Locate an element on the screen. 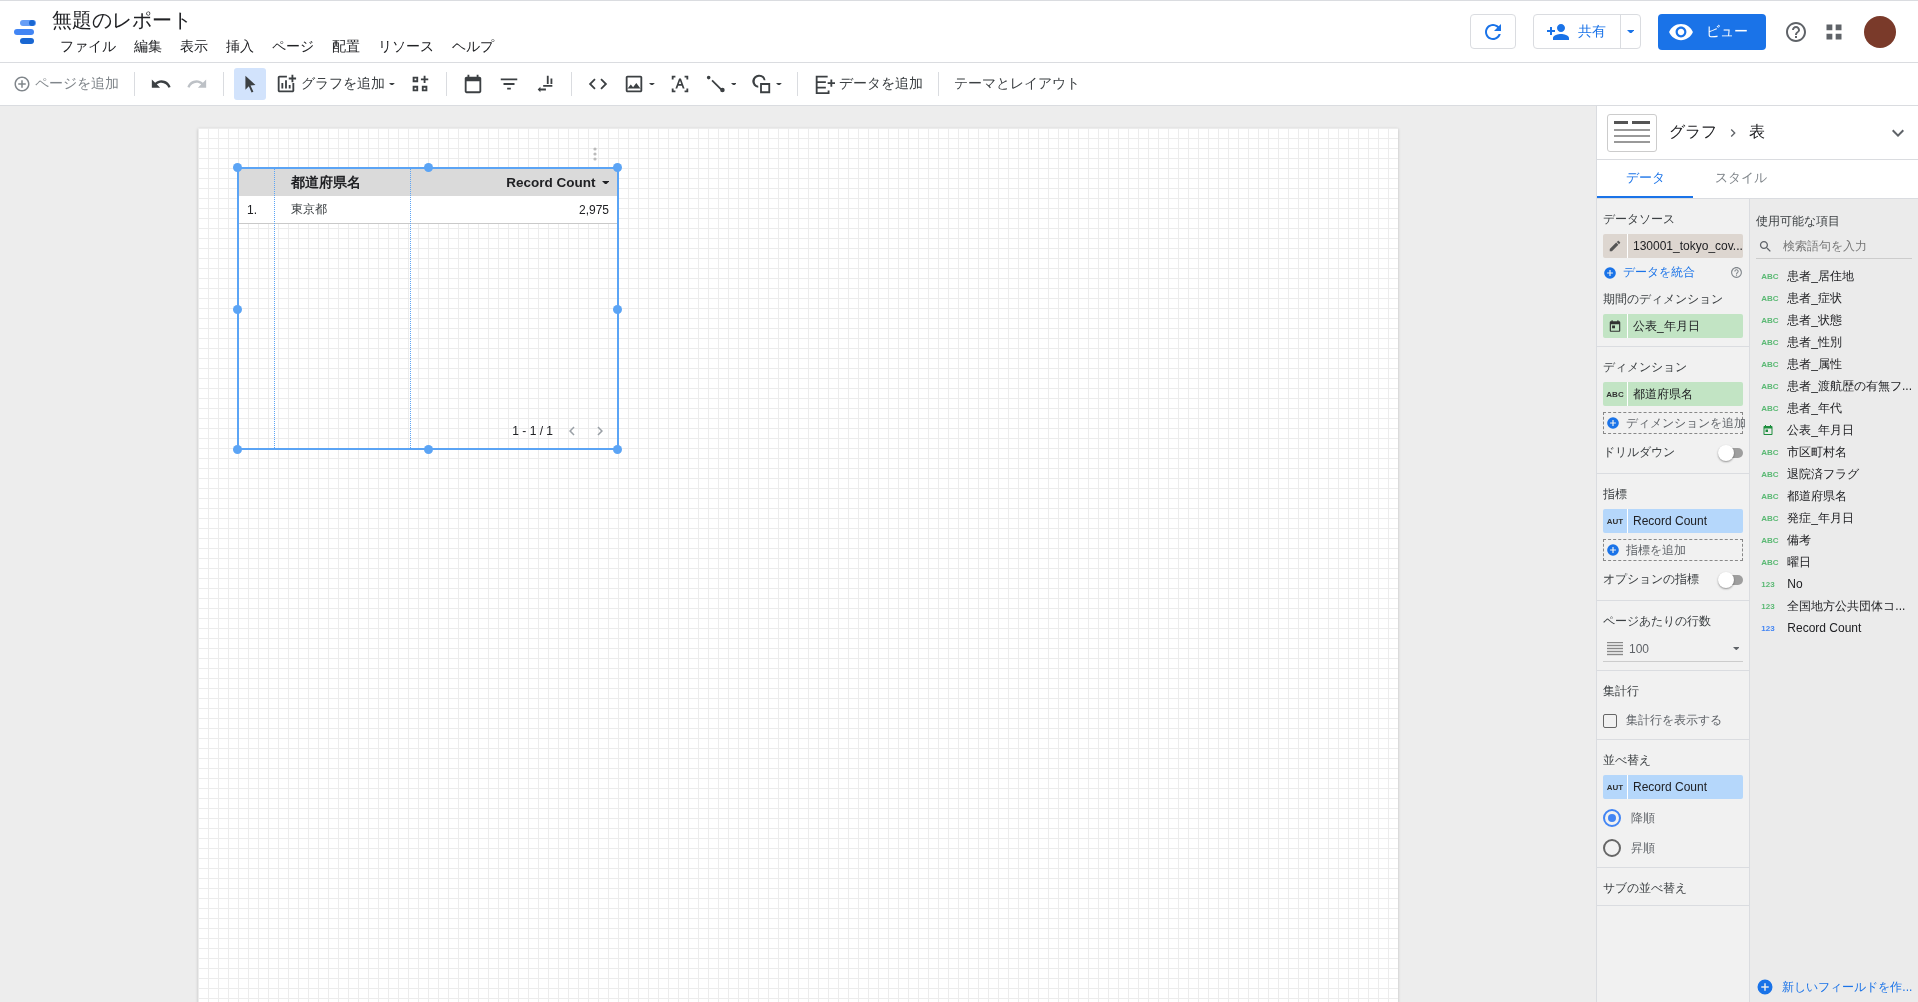  add-page-button: ページを追加 is located at coordinates (66, 84).